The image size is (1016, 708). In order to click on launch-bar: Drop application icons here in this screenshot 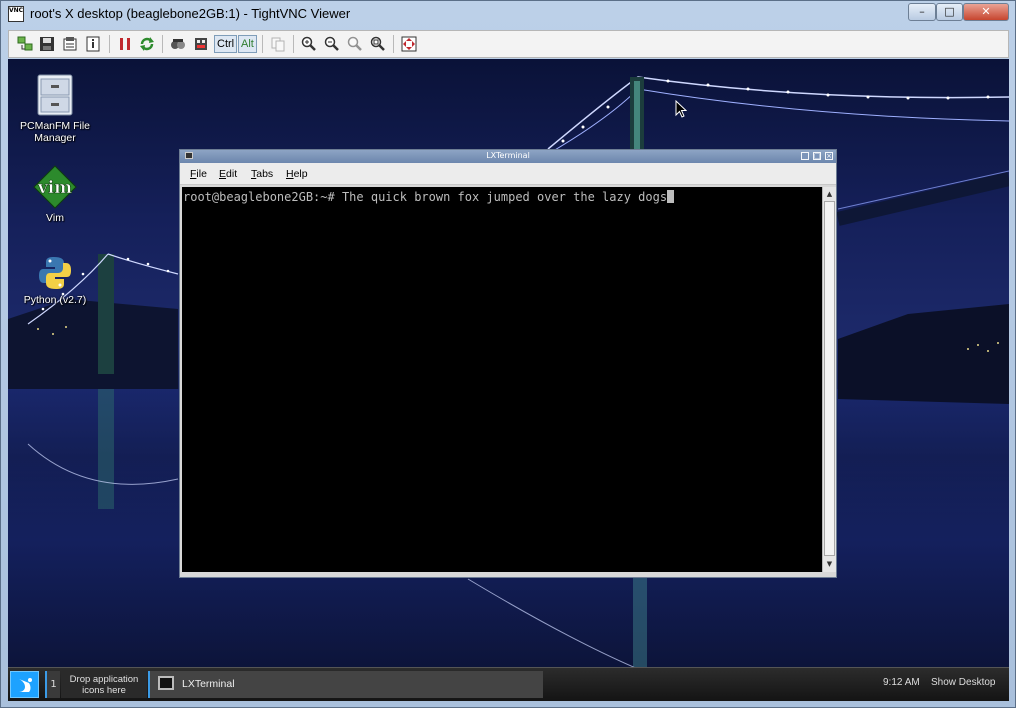, I will do `click(104, 684)`.